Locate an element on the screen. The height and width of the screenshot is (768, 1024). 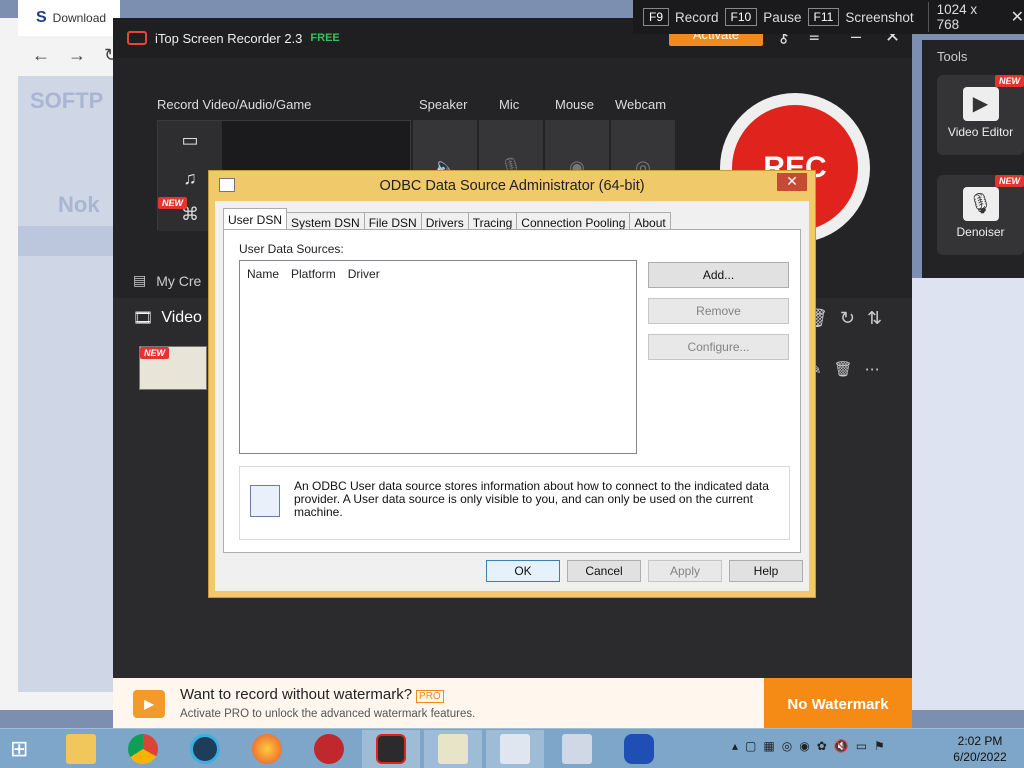
n-app-taskbar-item is located at coordinates (639, 749).